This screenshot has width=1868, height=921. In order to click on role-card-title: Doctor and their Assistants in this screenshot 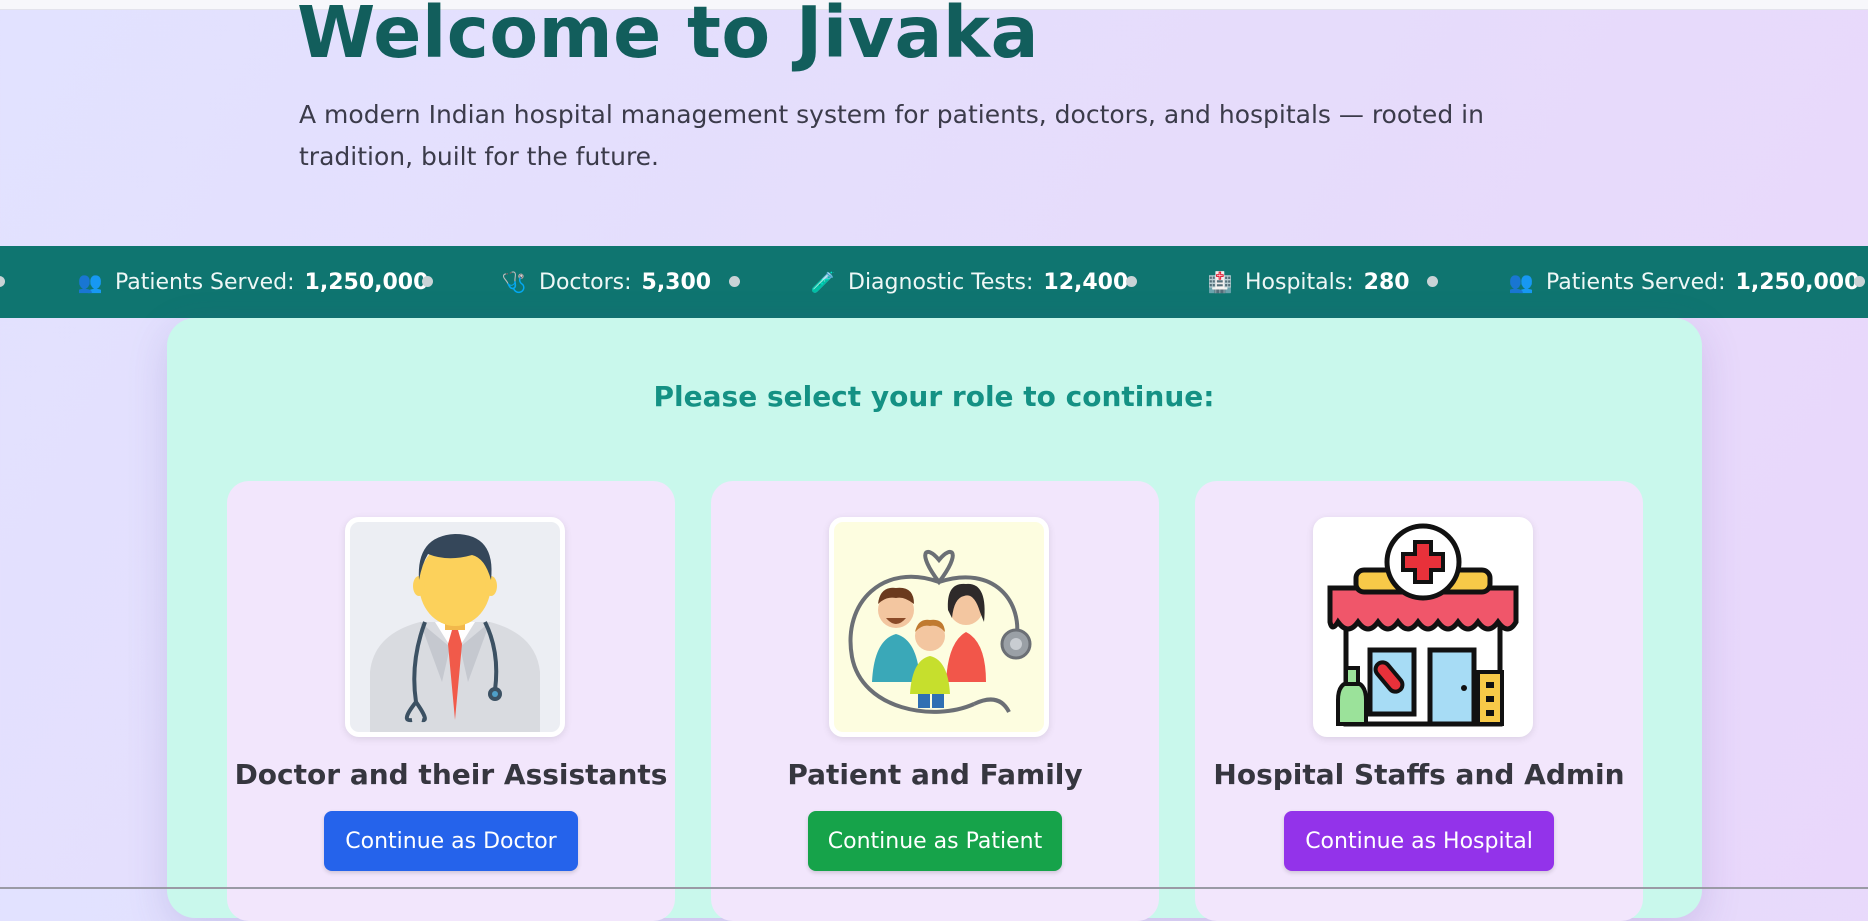, I will do `click(451, 774)`.